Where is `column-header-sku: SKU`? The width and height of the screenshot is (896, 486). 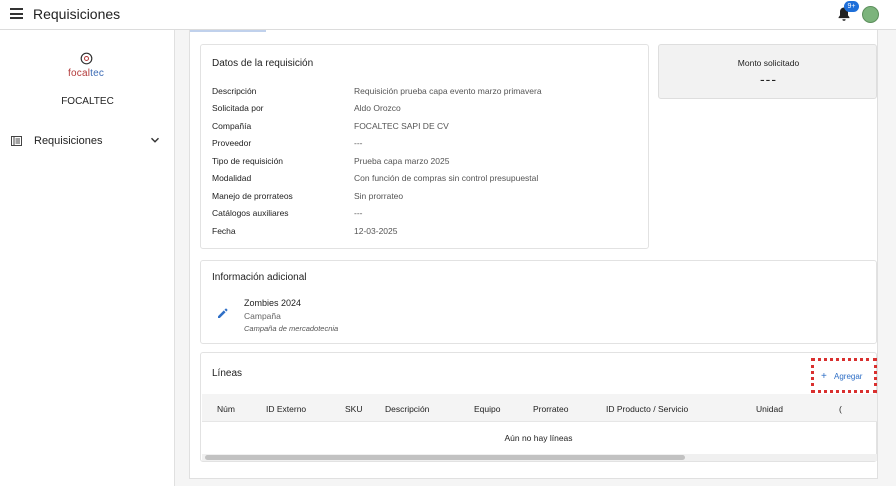 column-header-sku: SKU is located at coordinates (353, 409).